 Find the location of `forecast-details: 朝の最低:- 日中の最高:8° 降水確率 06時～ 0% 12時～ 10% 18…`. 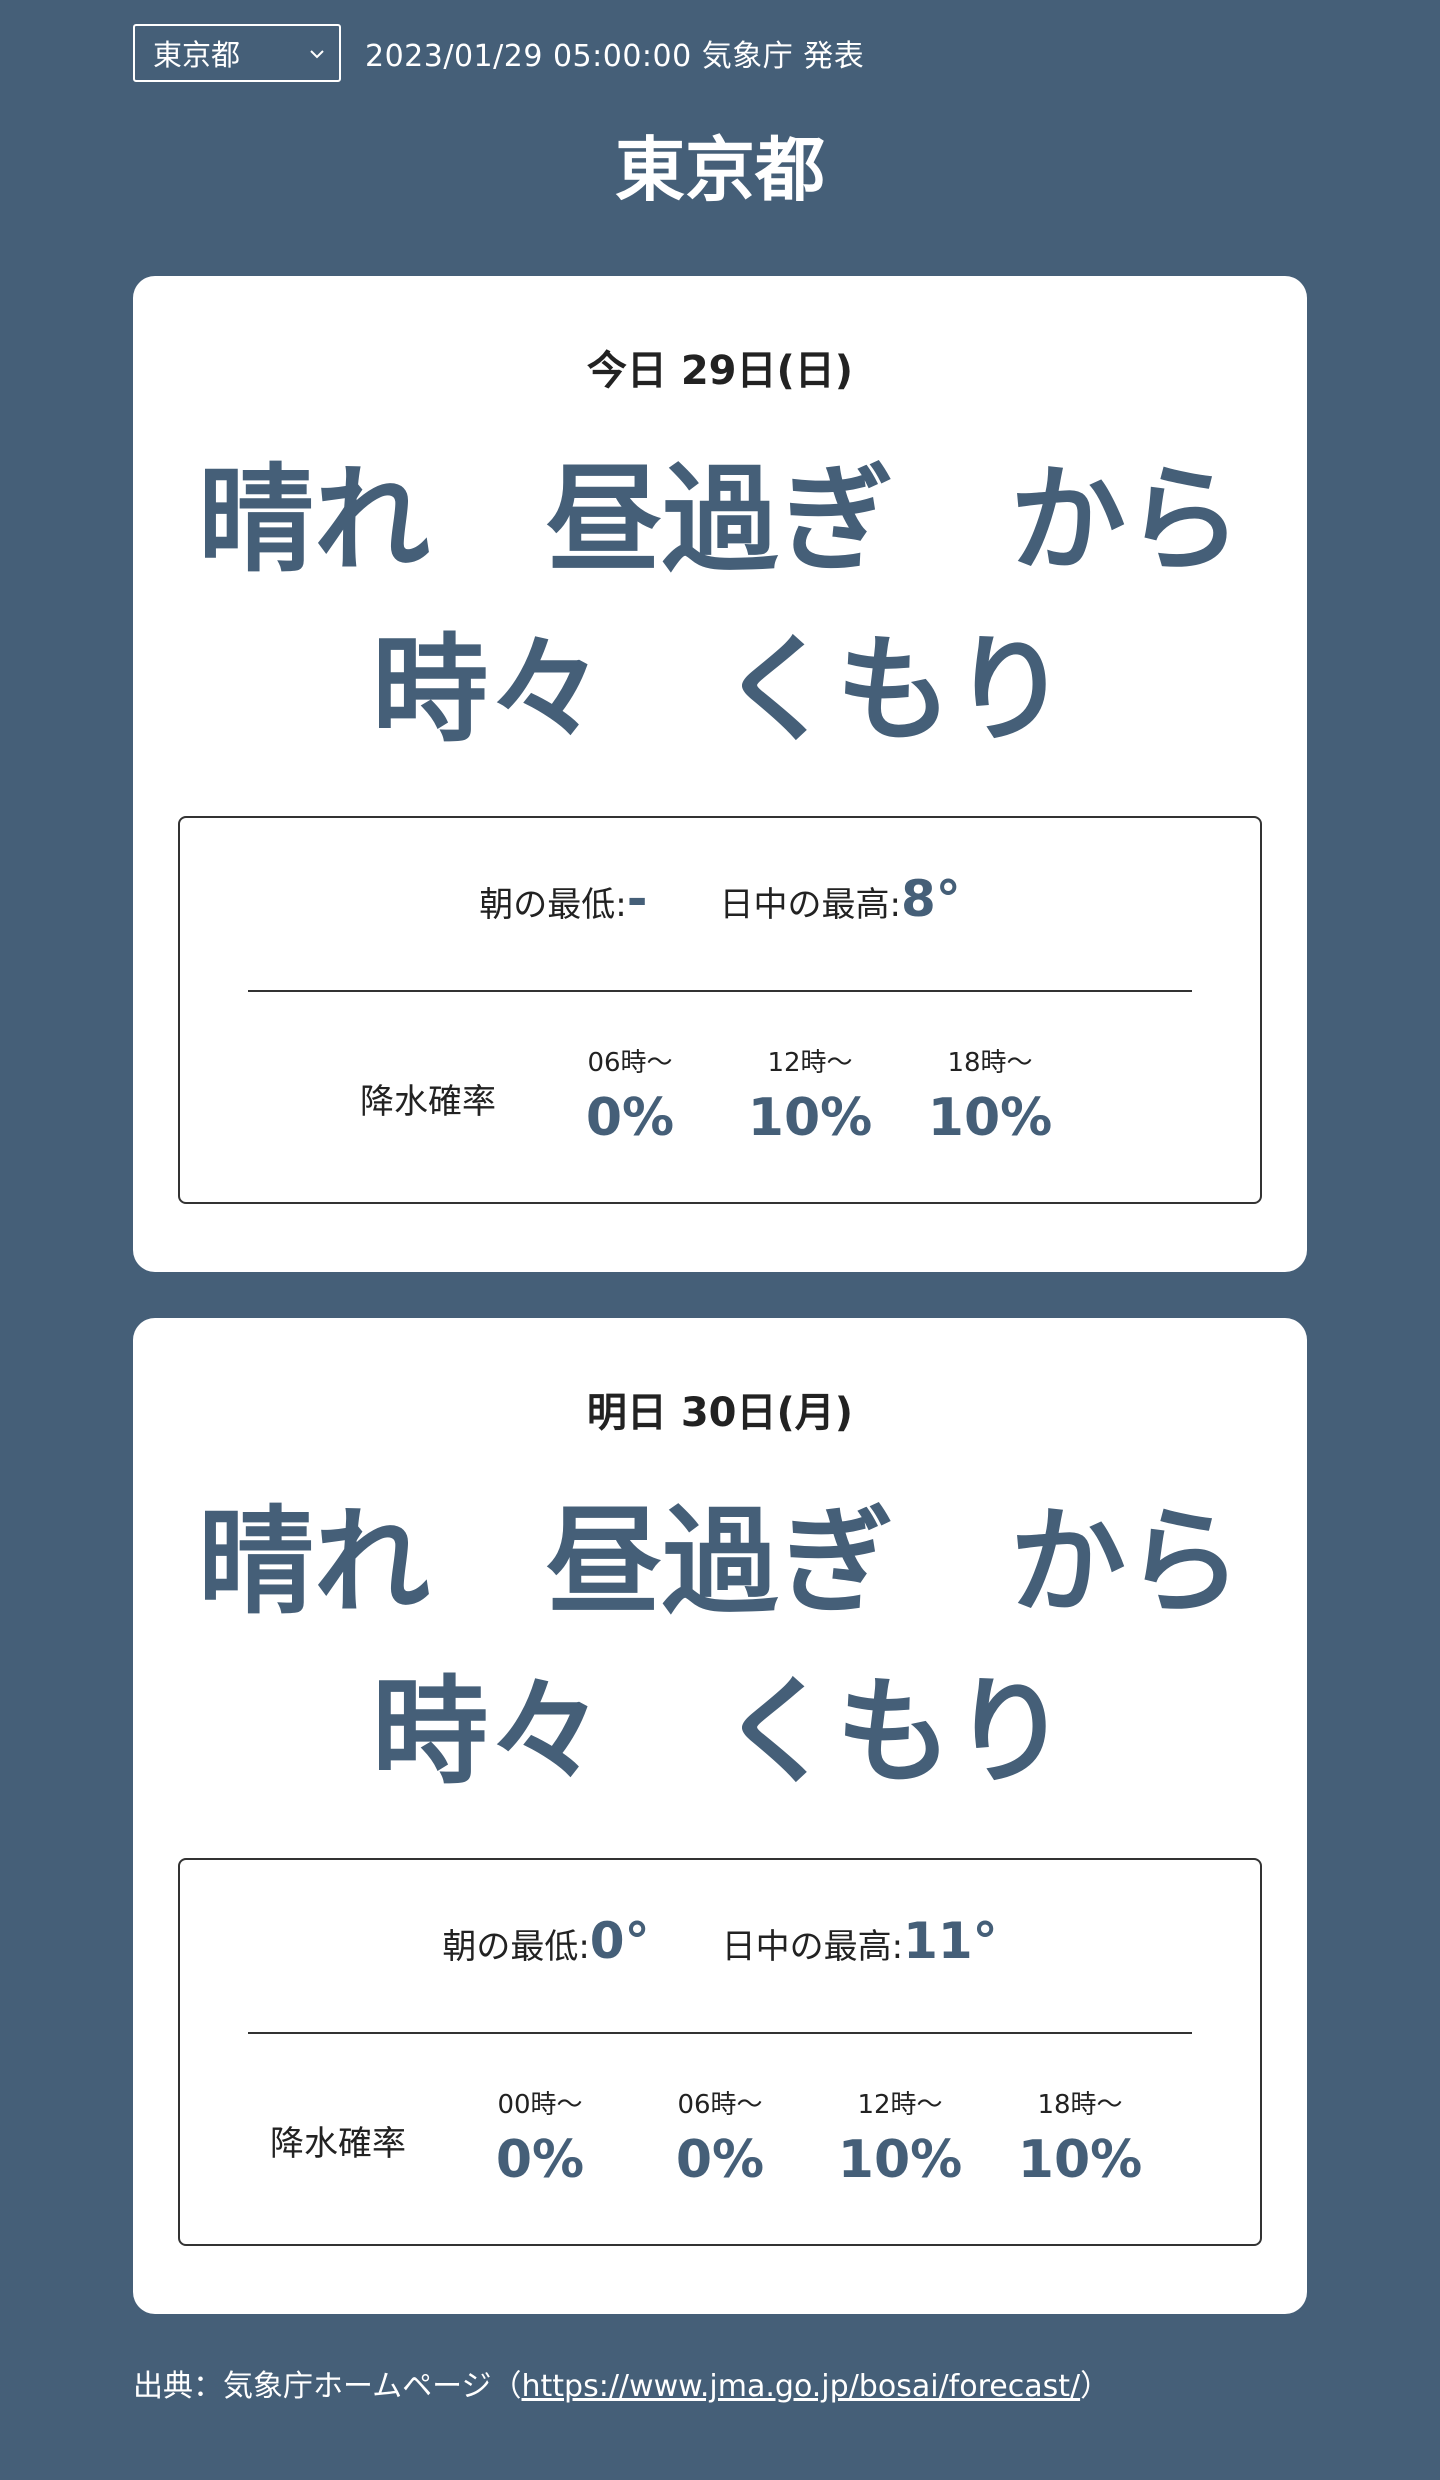

forecast-details: 朝の最低:- 日中の最高:8° 降水確率 06時～ 0% 12時～ 10% 18… is located at coordinates (720, 1010).